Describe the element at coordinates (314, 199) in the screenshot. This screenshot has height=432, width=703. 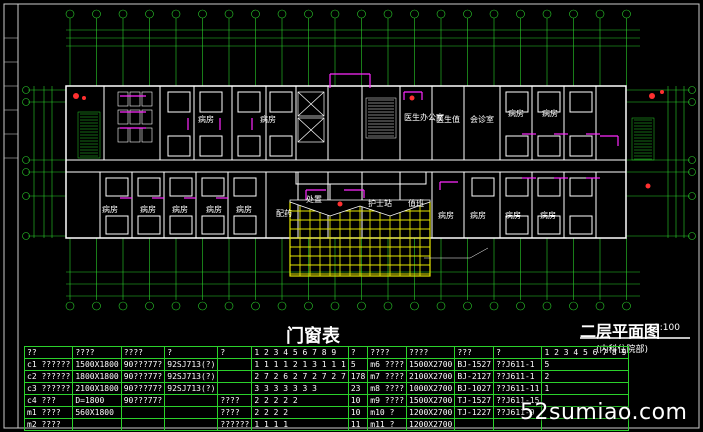
I see `room-label: 处置` at that location.